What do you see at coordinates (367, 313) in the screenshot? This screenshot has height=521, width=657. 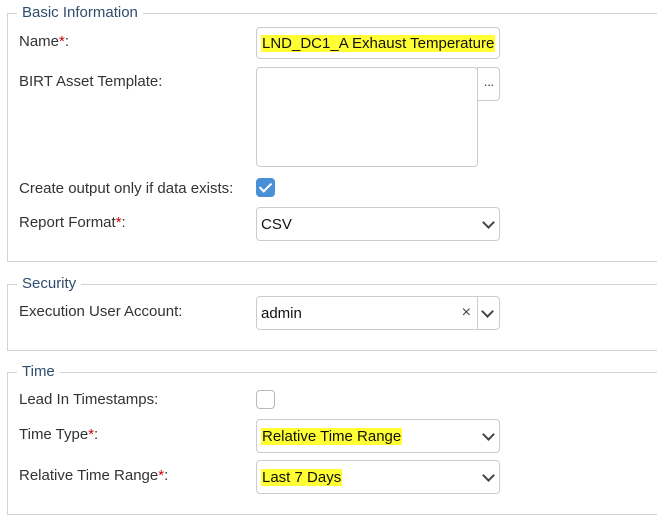 I see `execution-user-account-select: admin ×` at bounding box center [367, 313].